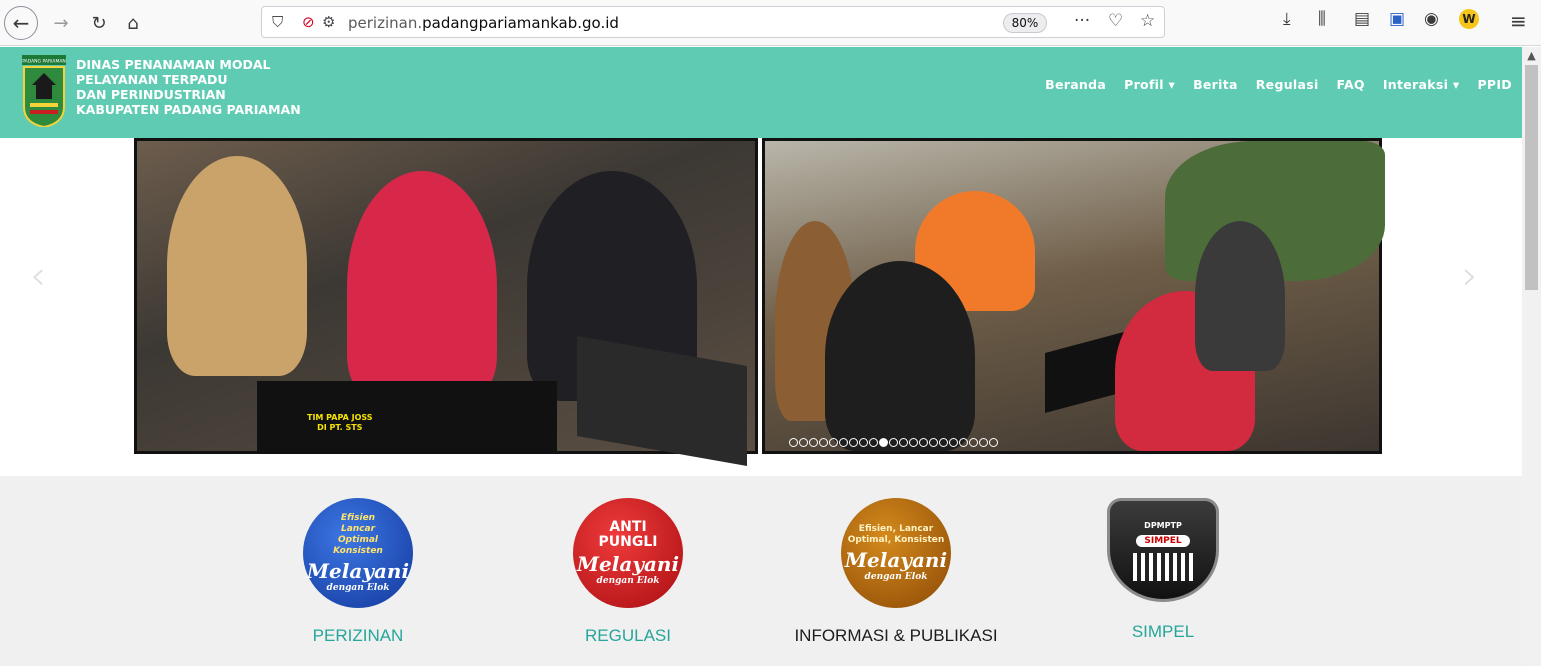  What do you see at coordinates (896, 534) in the screenshot?
I see `badge-tagline: Efisien, Lancar Optimal, Konsisten` at bounding box center [896, 534].